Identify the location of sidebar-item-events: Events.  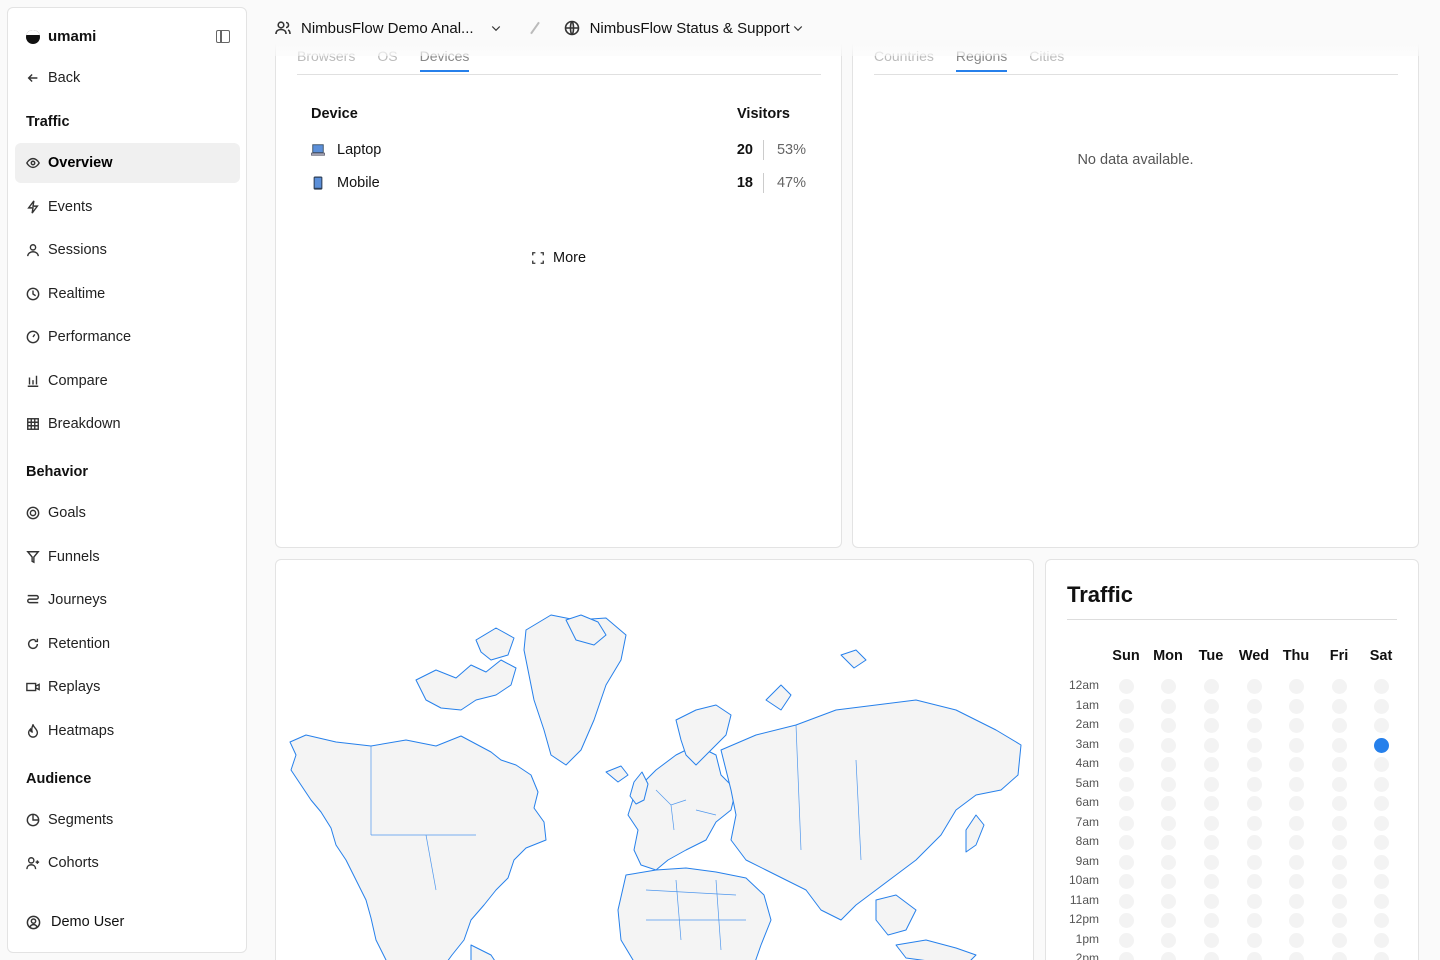
(127, 207).